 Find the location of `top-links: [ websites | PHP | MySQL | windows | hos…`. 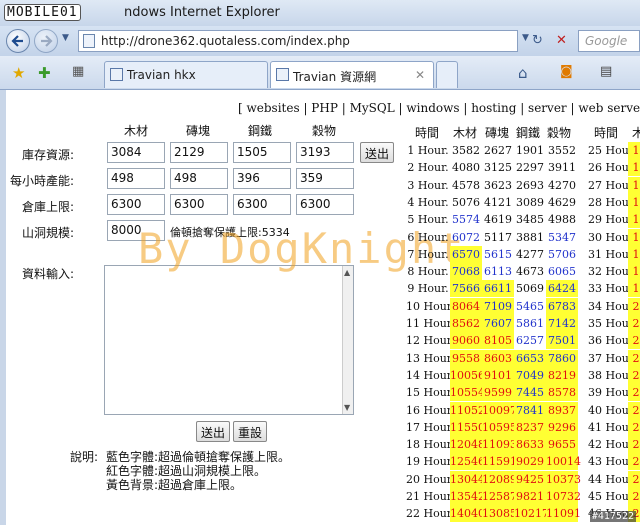

top-links: [ websites | PHP | MySQL | windows | hos… is located at coordinates (439, 108).